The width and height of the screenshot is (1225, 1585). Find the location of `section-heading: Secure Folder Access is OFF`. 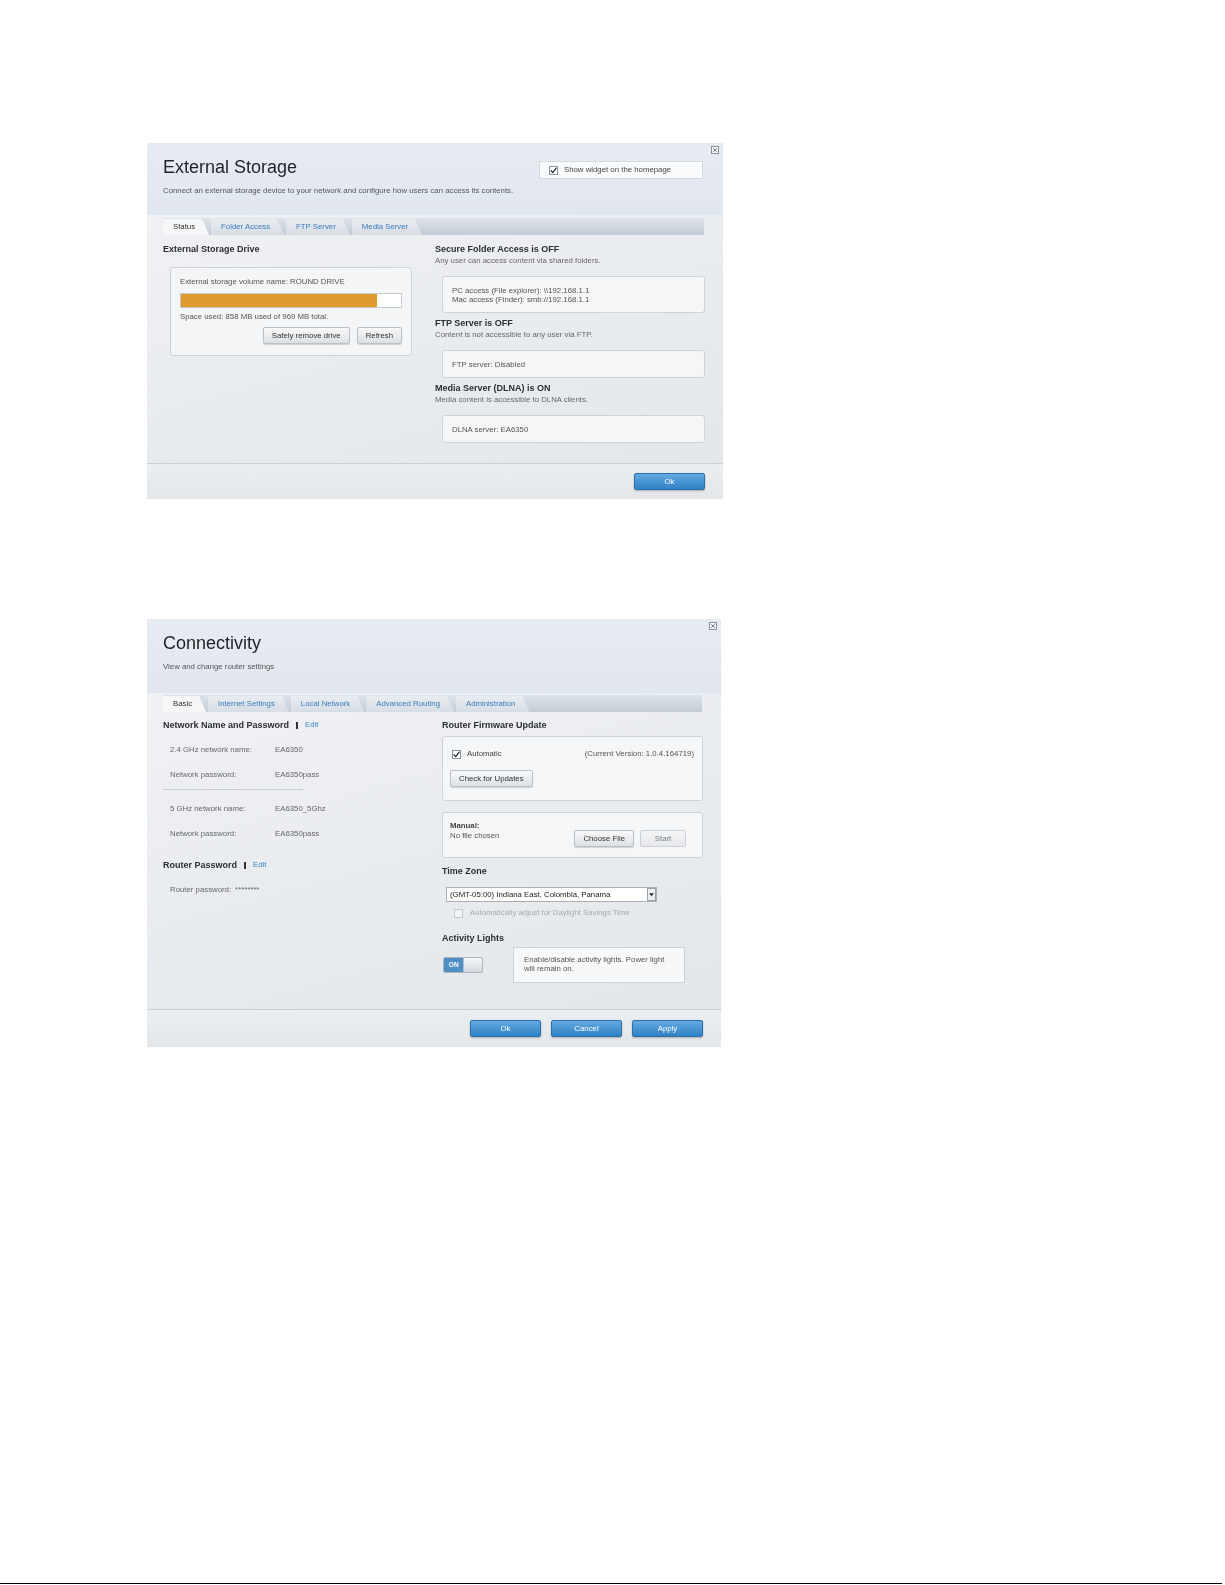

section-heading: Secure Folder Access is OFF is located at coordinates (498, 249).